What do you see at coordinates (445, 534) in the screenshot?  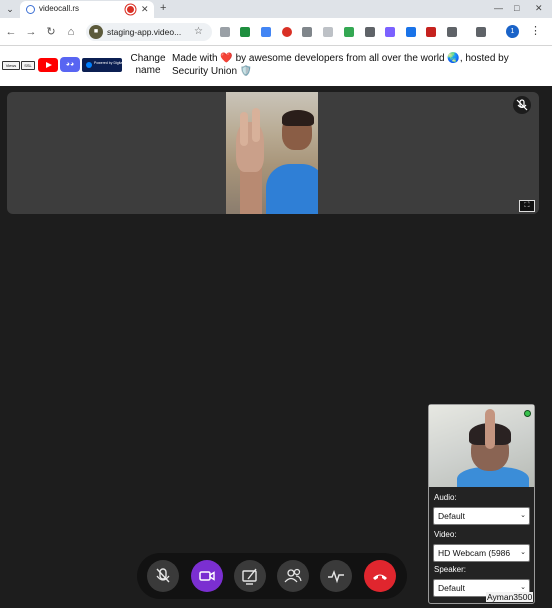 I see `video-label: Video:` at bounding box center [445, 534].